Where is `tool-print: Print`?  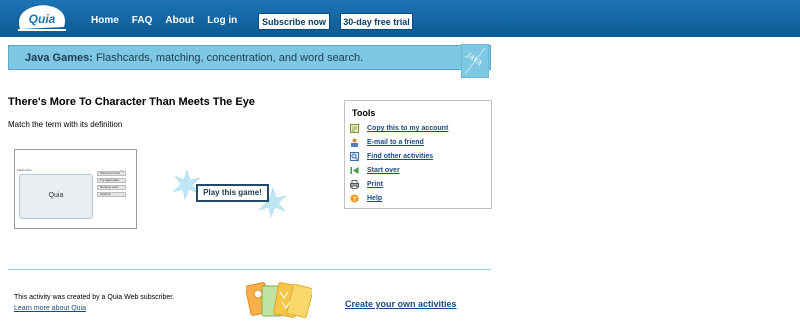 tool-print: Print is located at coordinates (366, 184).